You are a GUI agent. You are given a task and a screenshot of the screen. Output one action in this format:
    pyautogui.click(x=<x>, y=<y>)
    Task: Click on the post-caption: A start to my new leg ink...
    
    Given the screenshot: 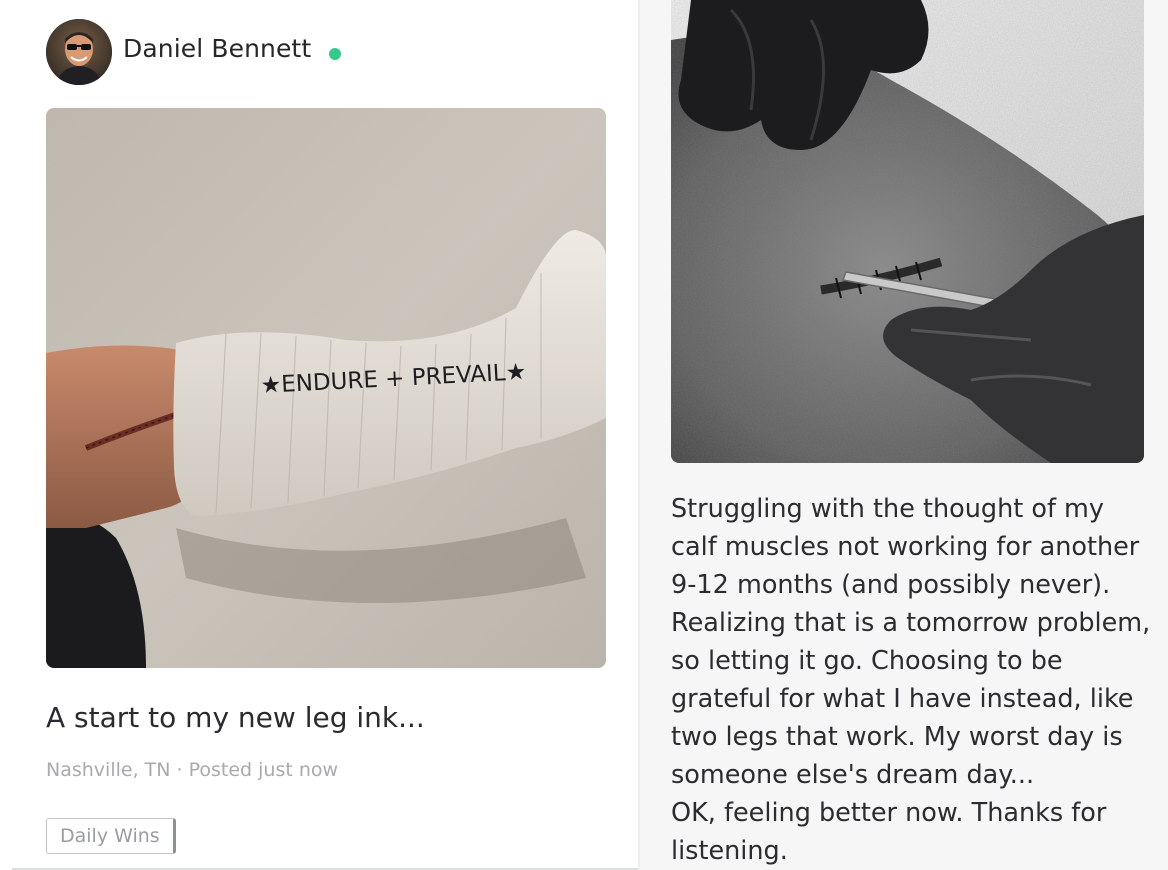 What is the action you would take?
    pyautogui.click(x=235, y=717)
    